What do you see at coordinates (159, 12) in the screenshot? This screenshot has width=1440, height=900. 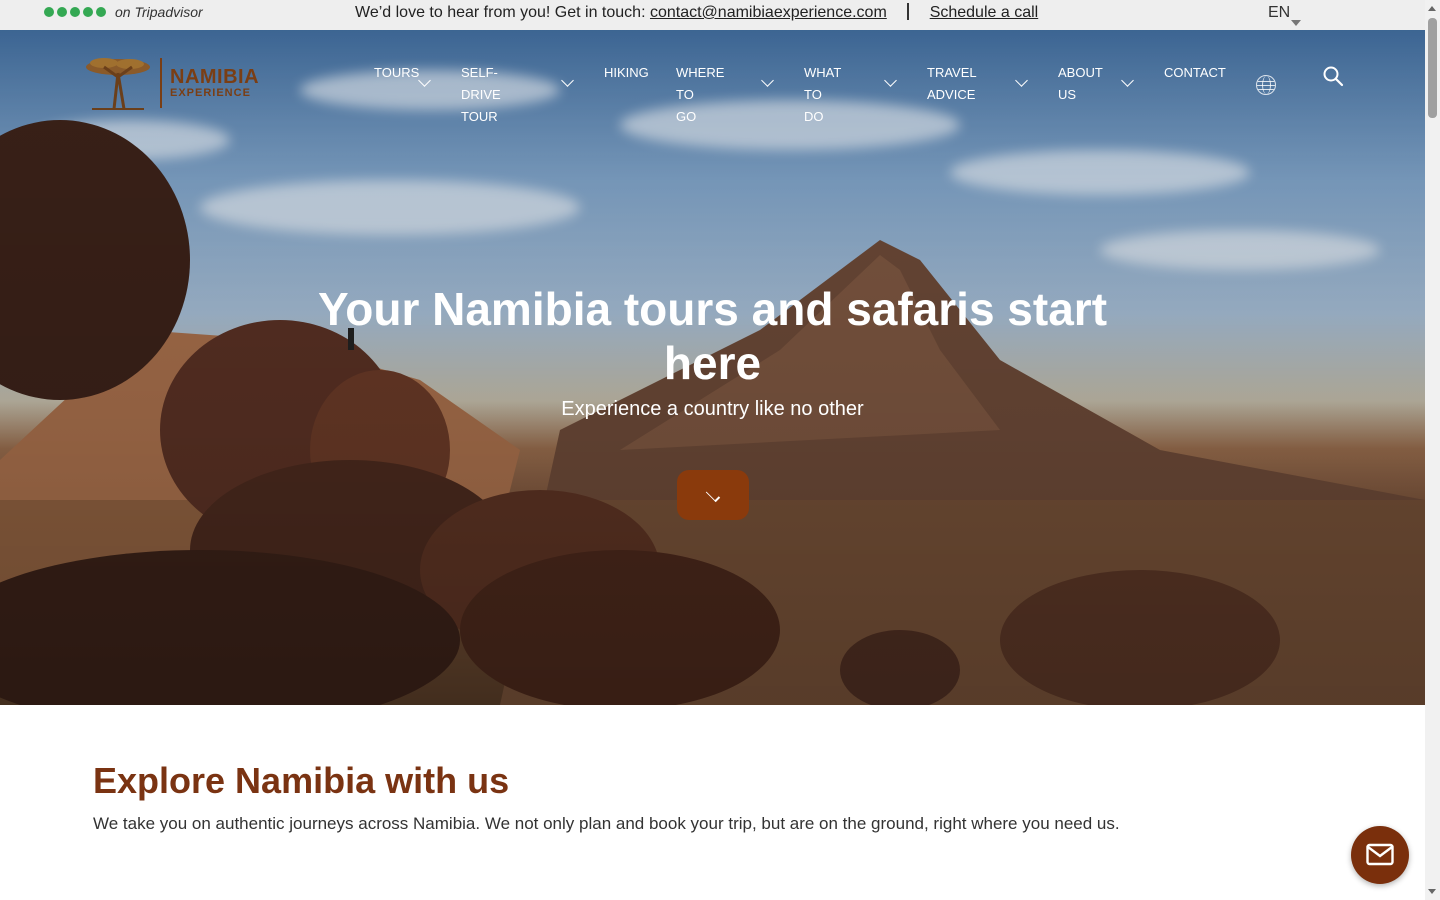 I see `rating-text: on Tripadvisor` at bounding box center [159, 12].